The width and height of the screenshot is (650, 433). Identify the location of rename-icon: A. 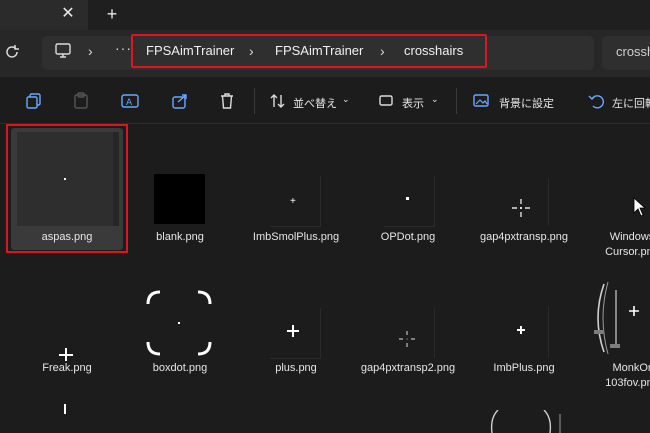
(130, 101).